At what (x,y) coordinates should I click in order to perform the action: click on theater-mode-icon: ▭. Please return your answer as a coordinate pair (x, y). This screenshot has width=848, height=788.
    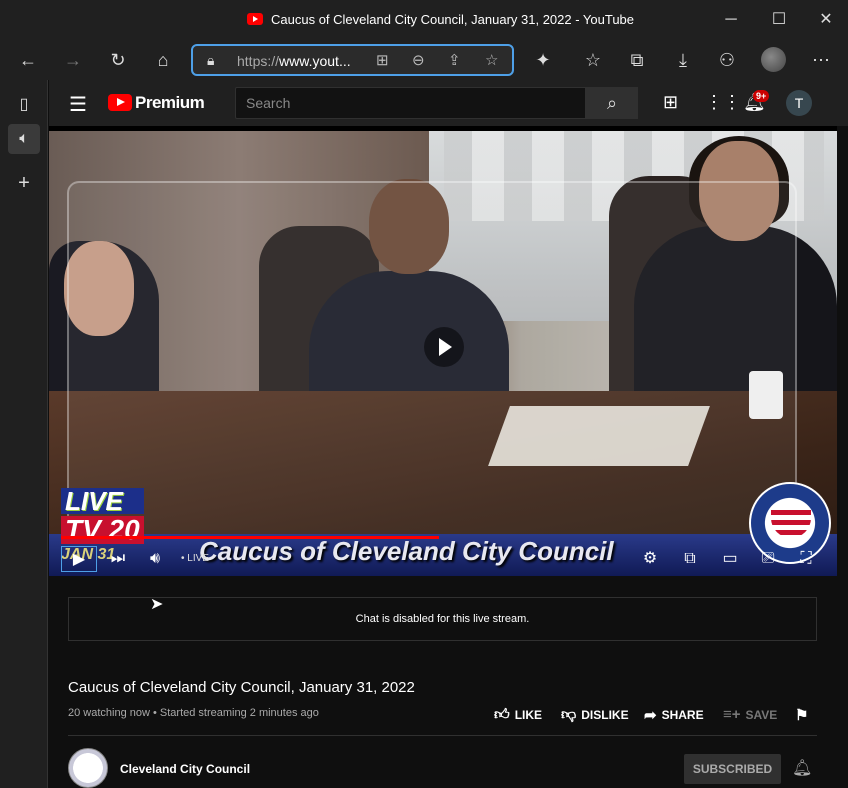
    Looking at the image, I should click on (730, 559).